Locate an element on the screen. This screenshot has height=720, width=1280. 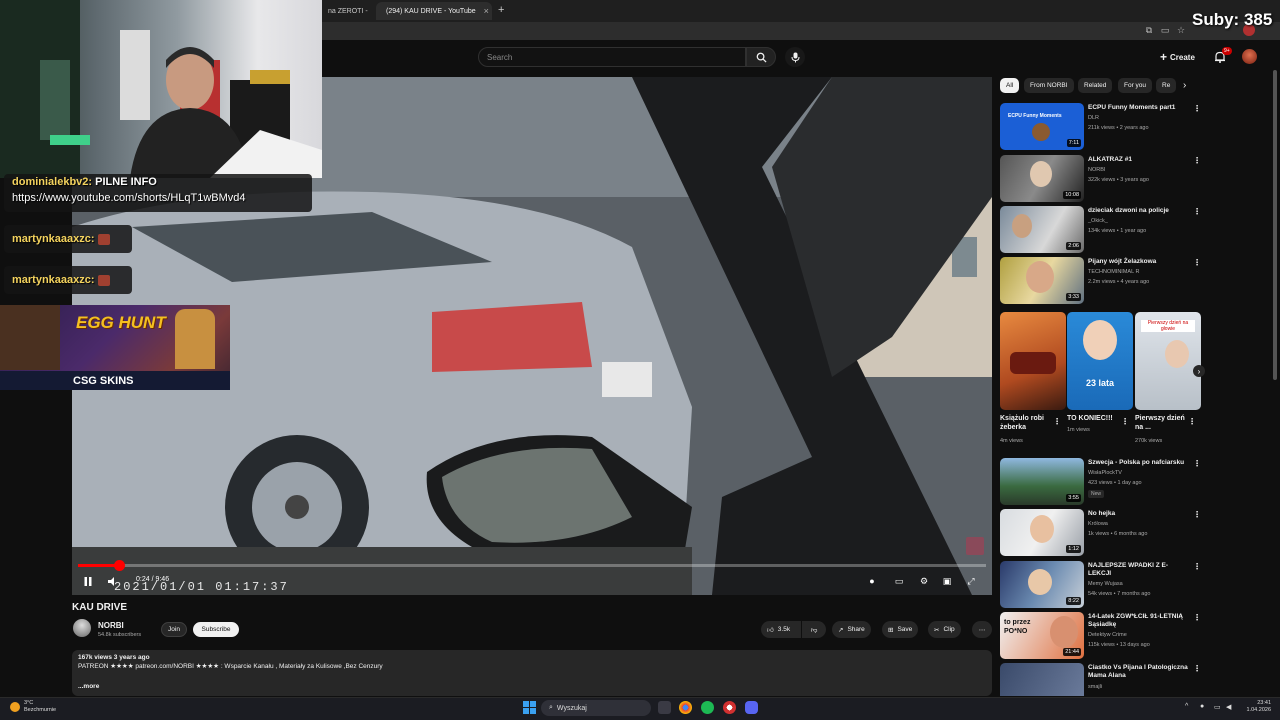
rec-channel: smajli is located at coordinates (1095, 687).